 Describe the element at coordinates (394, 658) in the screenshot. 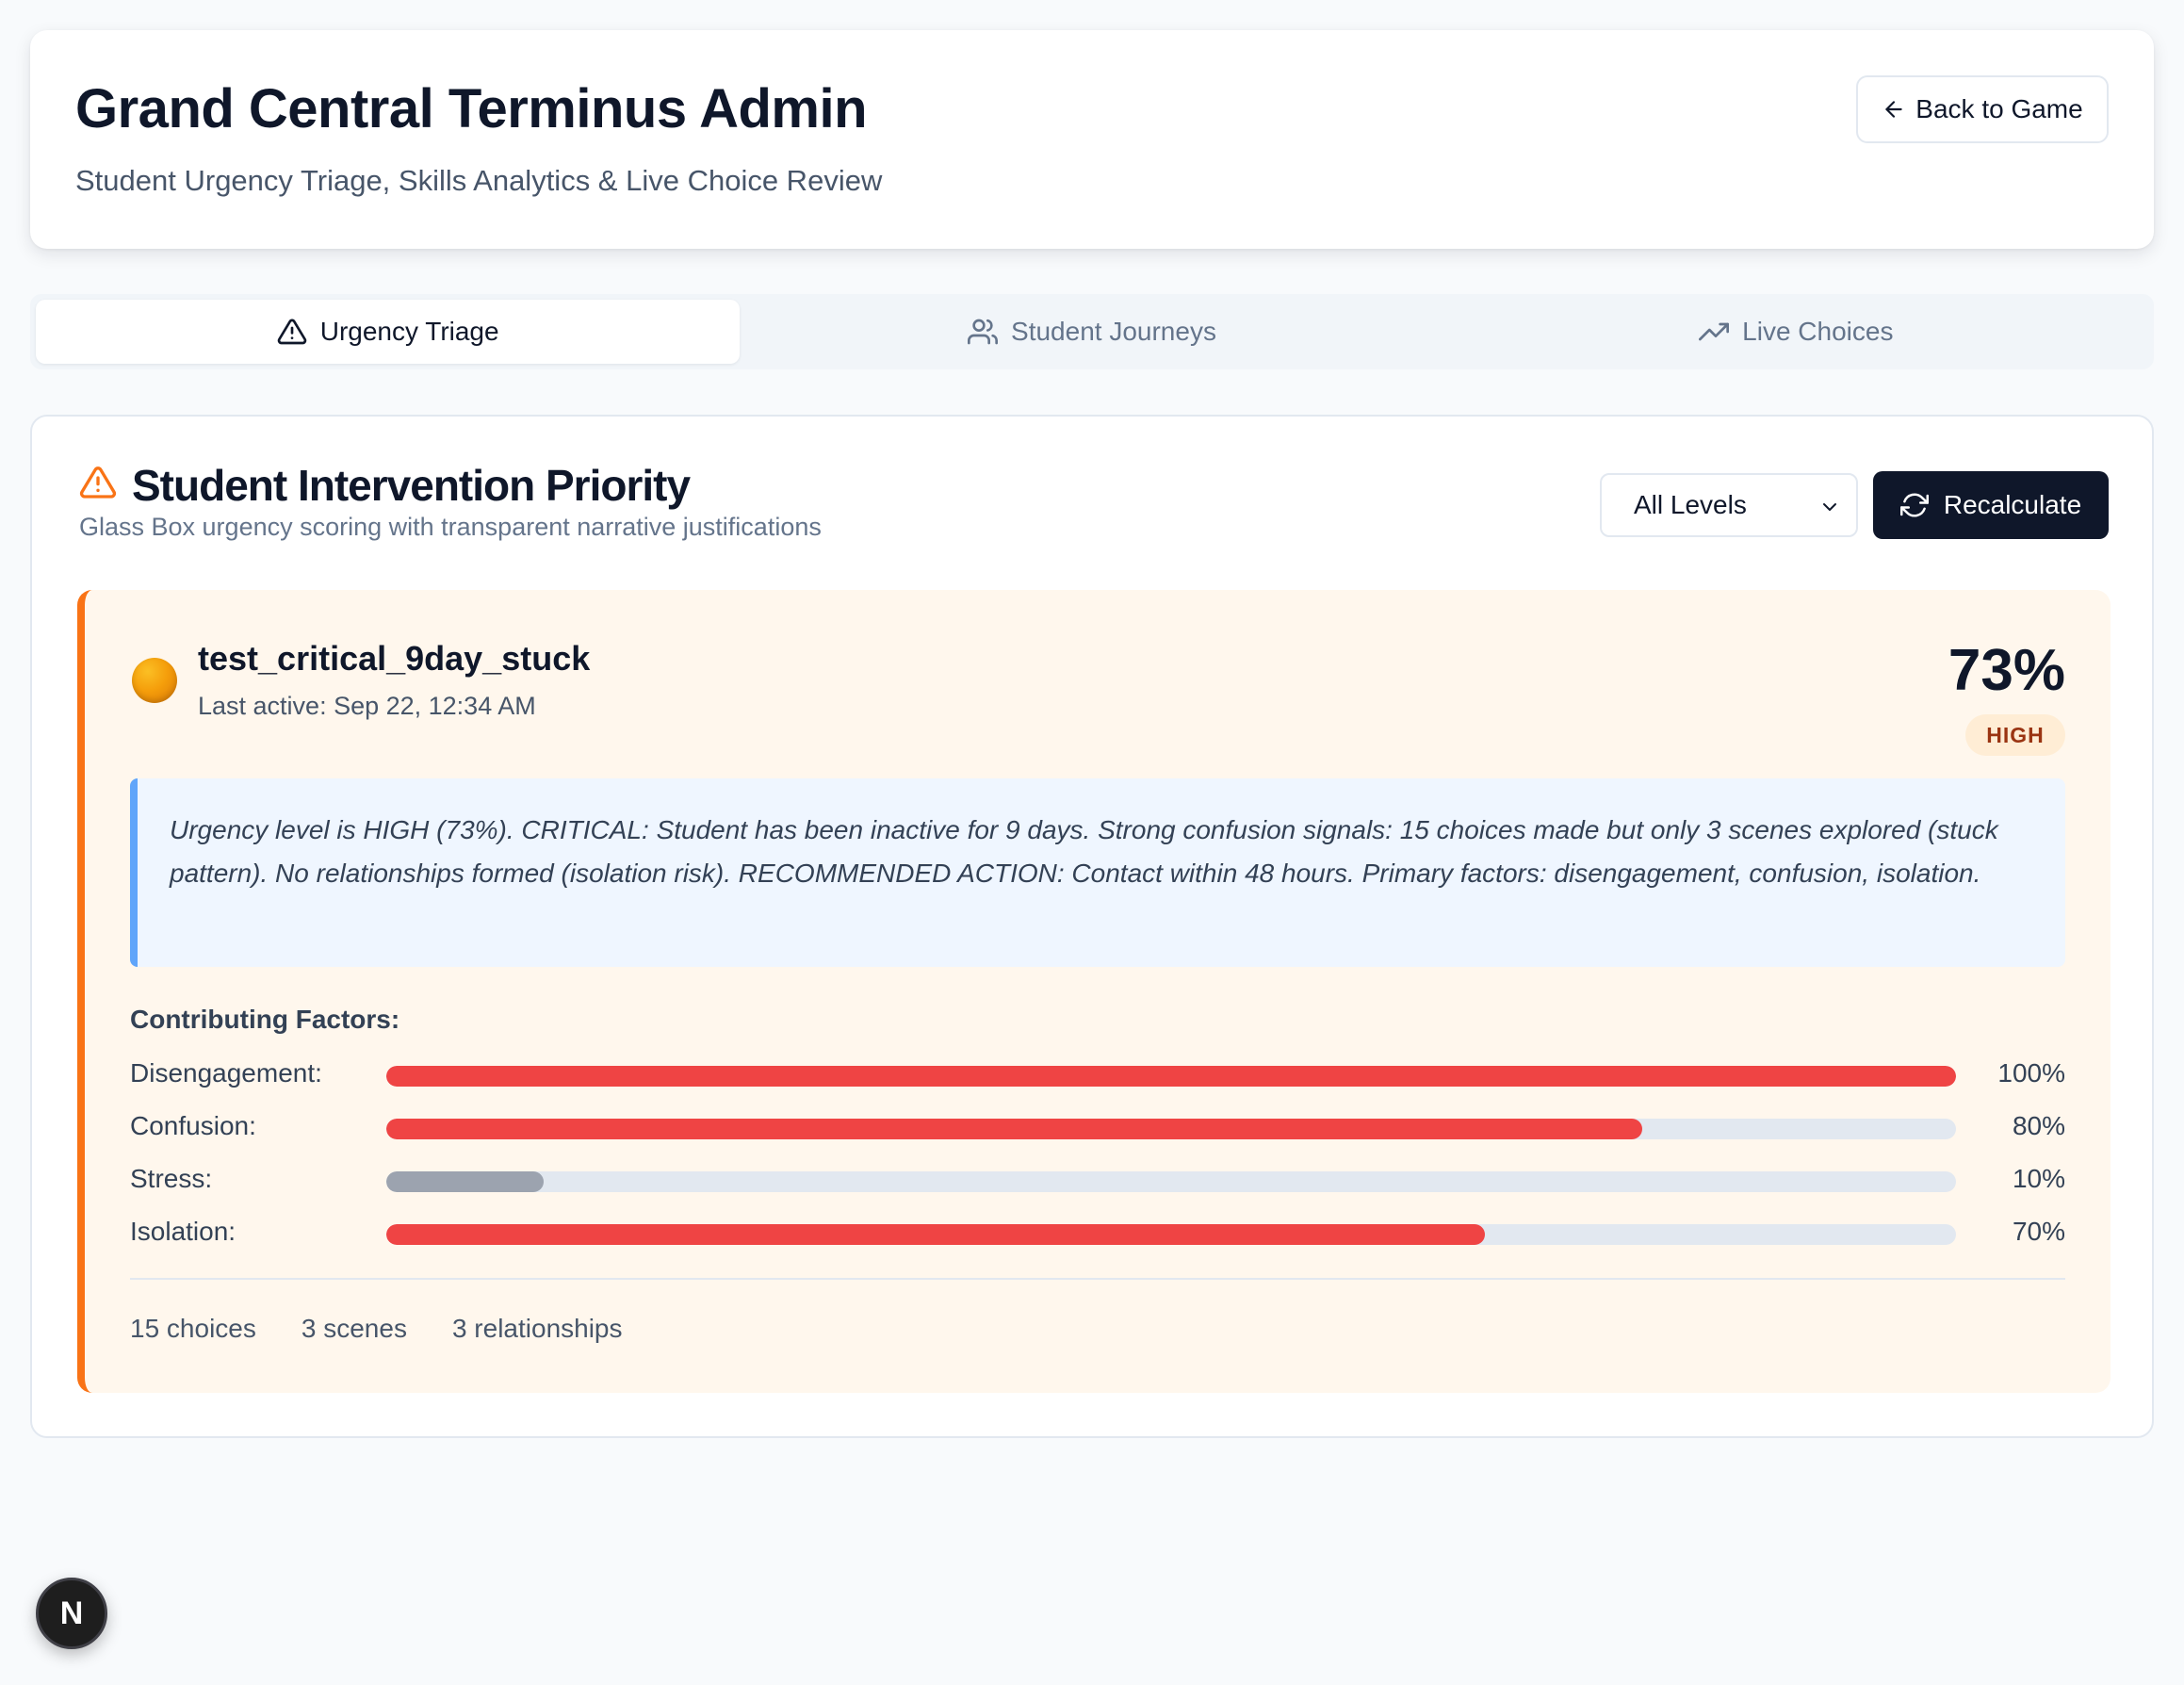

I see `student-name: test_critical_9day_stuck` at that location.